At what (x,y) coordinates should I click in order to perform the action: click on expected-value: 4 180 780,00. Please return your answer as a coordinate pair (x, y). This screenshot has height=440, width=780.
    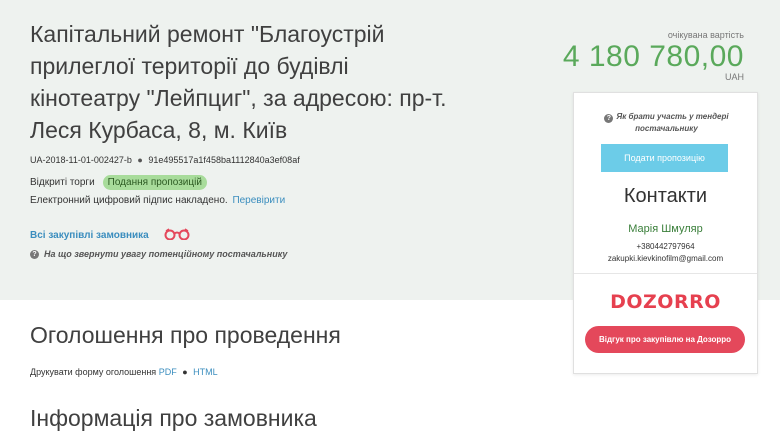
    Looking at the image, I should click on (653, 56).